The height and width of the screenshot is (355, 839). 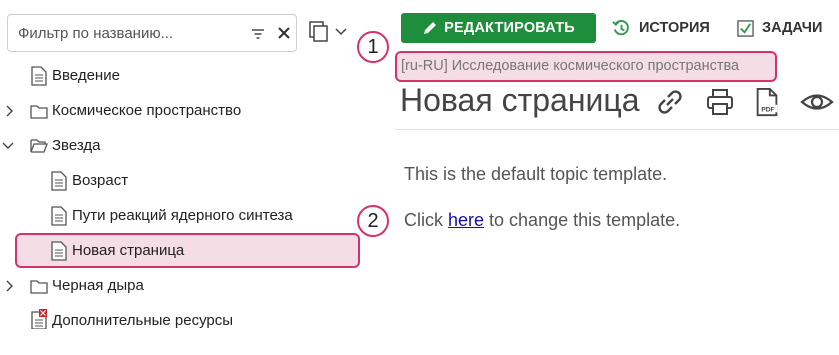 I want to click on edit-button: РЕДАКТИРОВАТЬ, so click(x=498, y=28).